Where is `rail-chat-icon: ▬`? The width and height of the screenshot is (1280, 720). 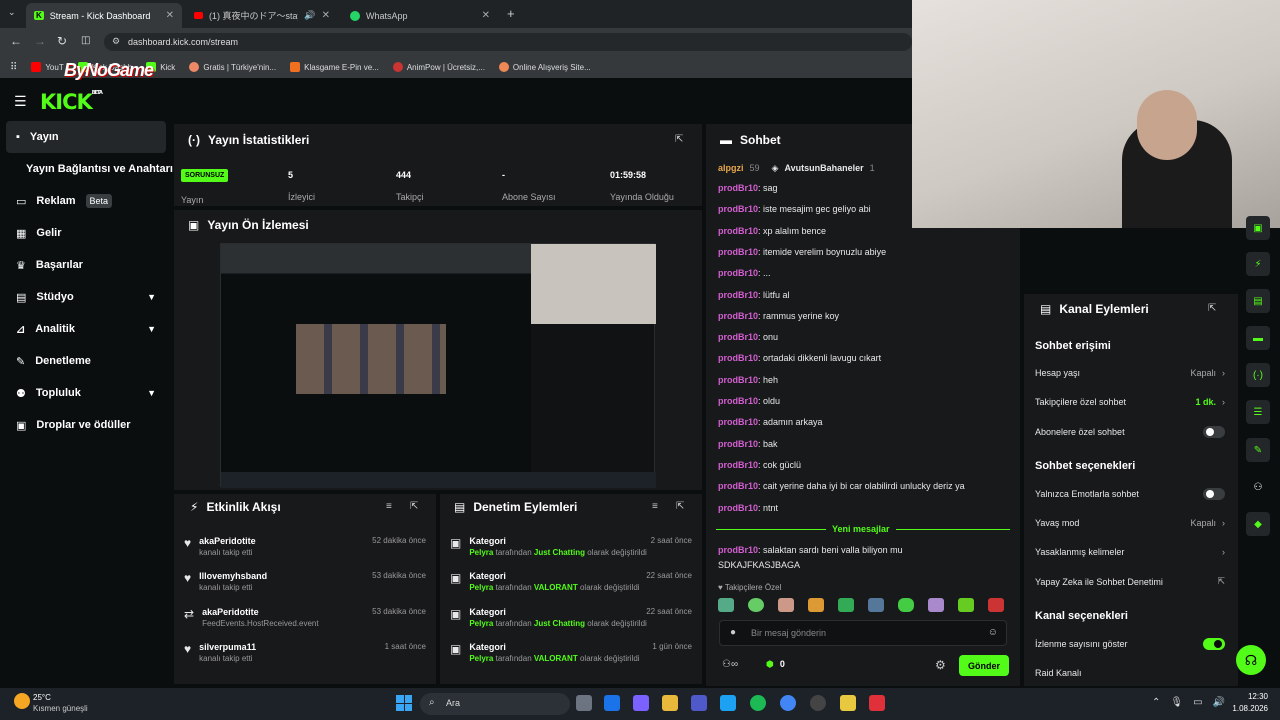 rail-chat-icon: ▬ is located at coordinates (1258, 338).